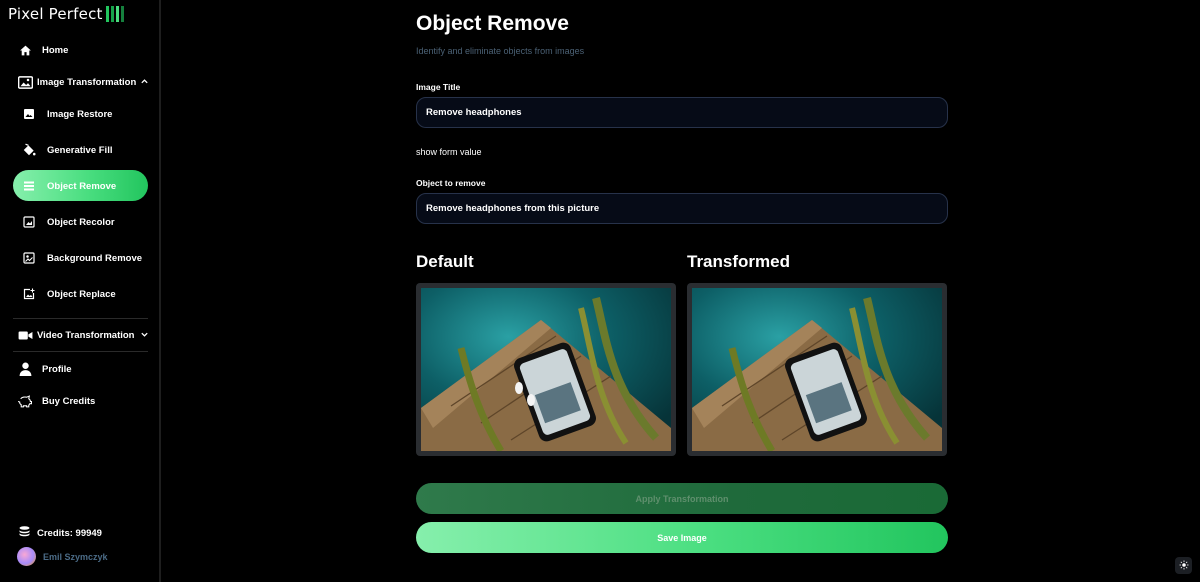 Image resolution: width=1200 pixels, height=582 pixels. What do you see at coordinates (55, 50) in the screenshot?
I see `sidebar-item-label: Home` at bounding box center [55, 50].